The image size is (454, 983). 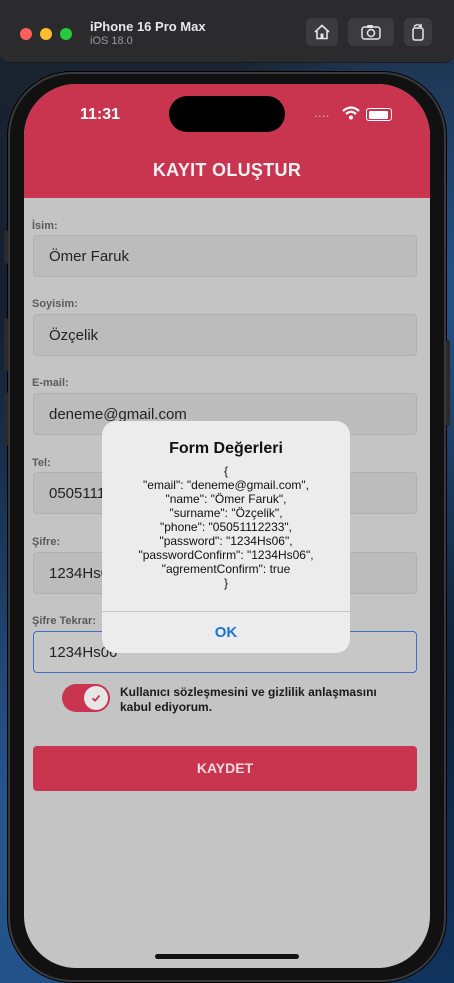 I want to click on agreement-toggle, so click(x=86, y=698).